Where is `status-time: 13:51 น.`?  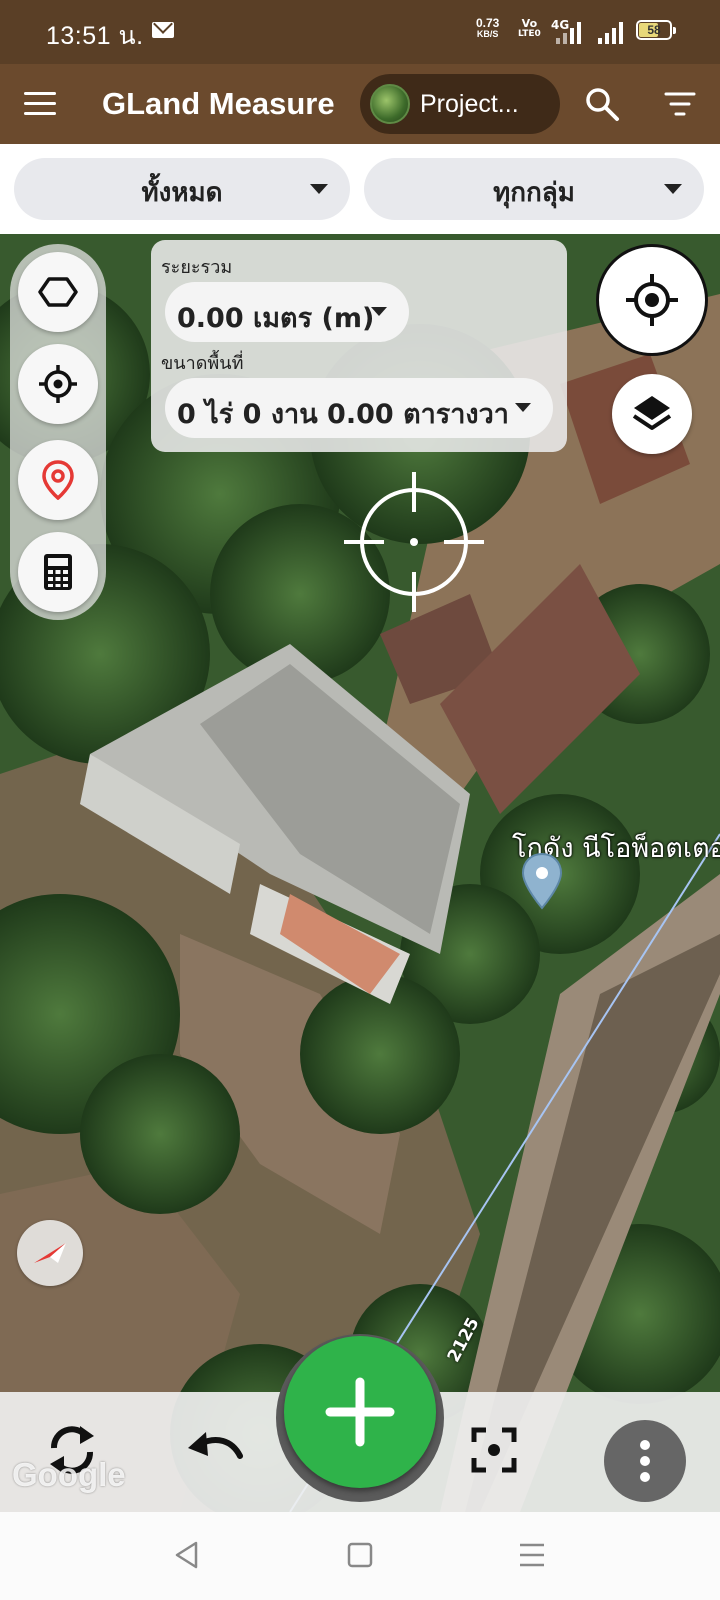 status-time: 13:51 น. is located at coordinates (95, 36).